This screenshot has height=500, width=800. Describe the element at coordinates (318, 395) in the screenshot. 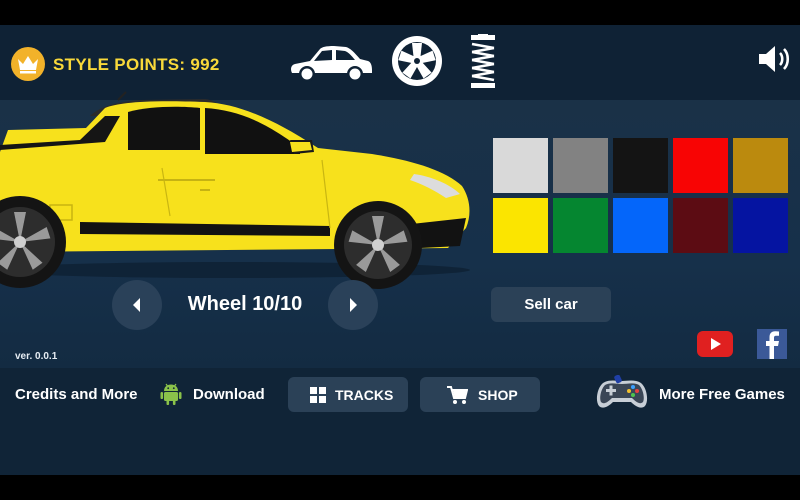

I see `grid-icon` at that location.